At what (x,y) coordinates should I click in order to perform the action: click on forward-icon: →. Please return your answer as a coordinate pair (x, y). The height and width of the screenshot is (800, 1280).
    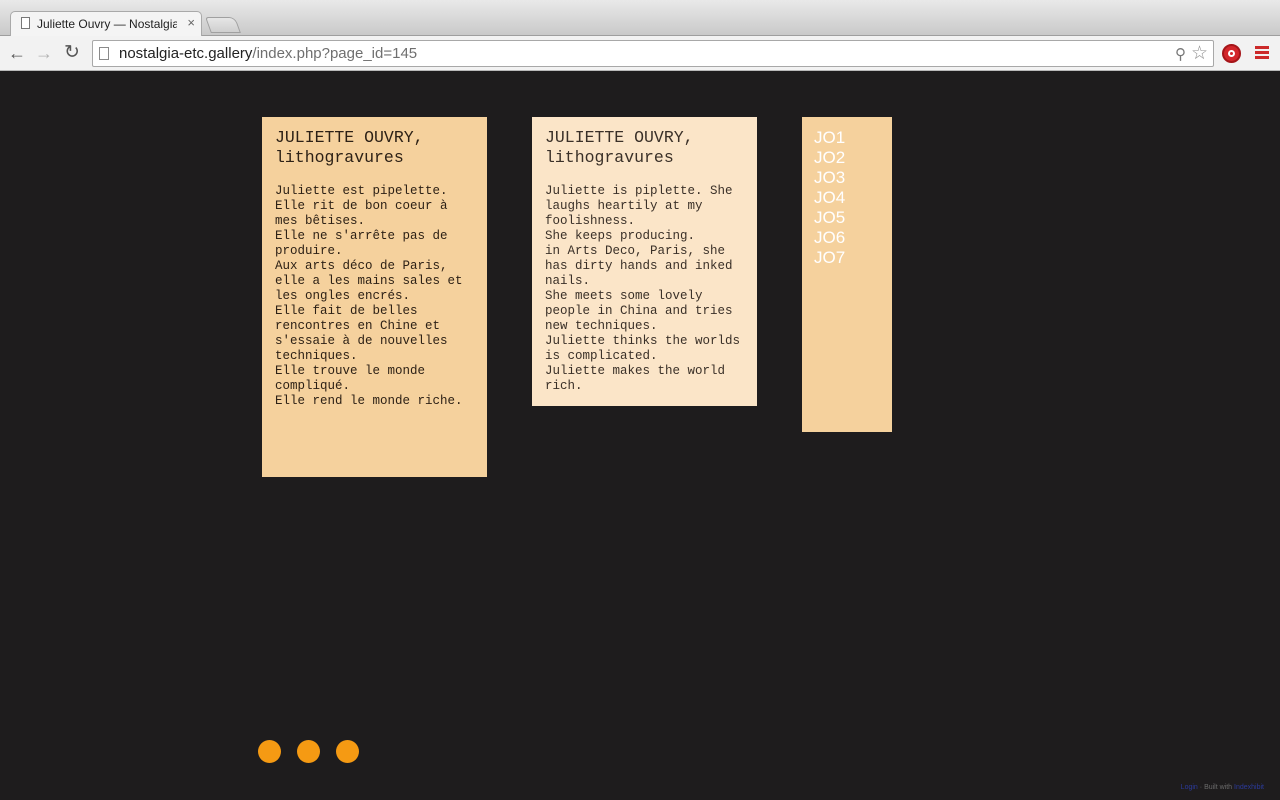
    Looking at the image, I should click on (44, 53).